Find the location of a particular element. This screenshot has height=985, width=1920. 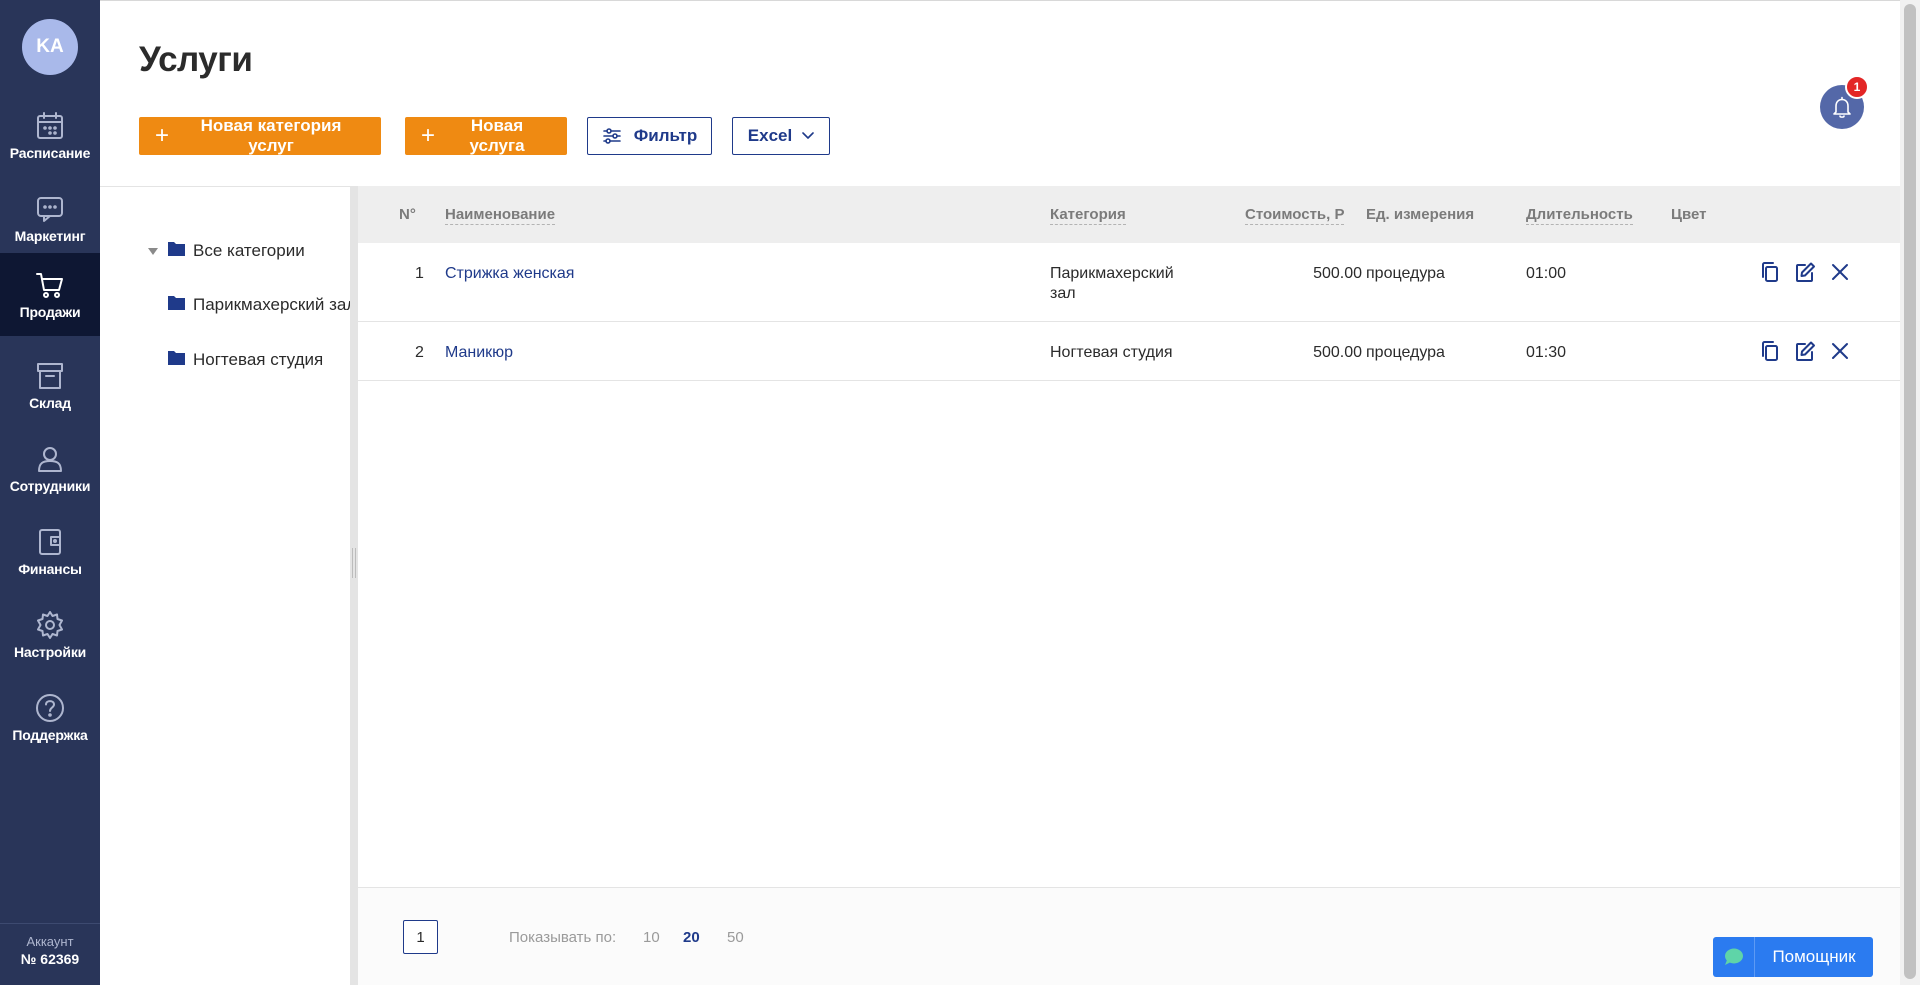

sidebar-item-schedule: Расписание is located at coordinates (50, 135).